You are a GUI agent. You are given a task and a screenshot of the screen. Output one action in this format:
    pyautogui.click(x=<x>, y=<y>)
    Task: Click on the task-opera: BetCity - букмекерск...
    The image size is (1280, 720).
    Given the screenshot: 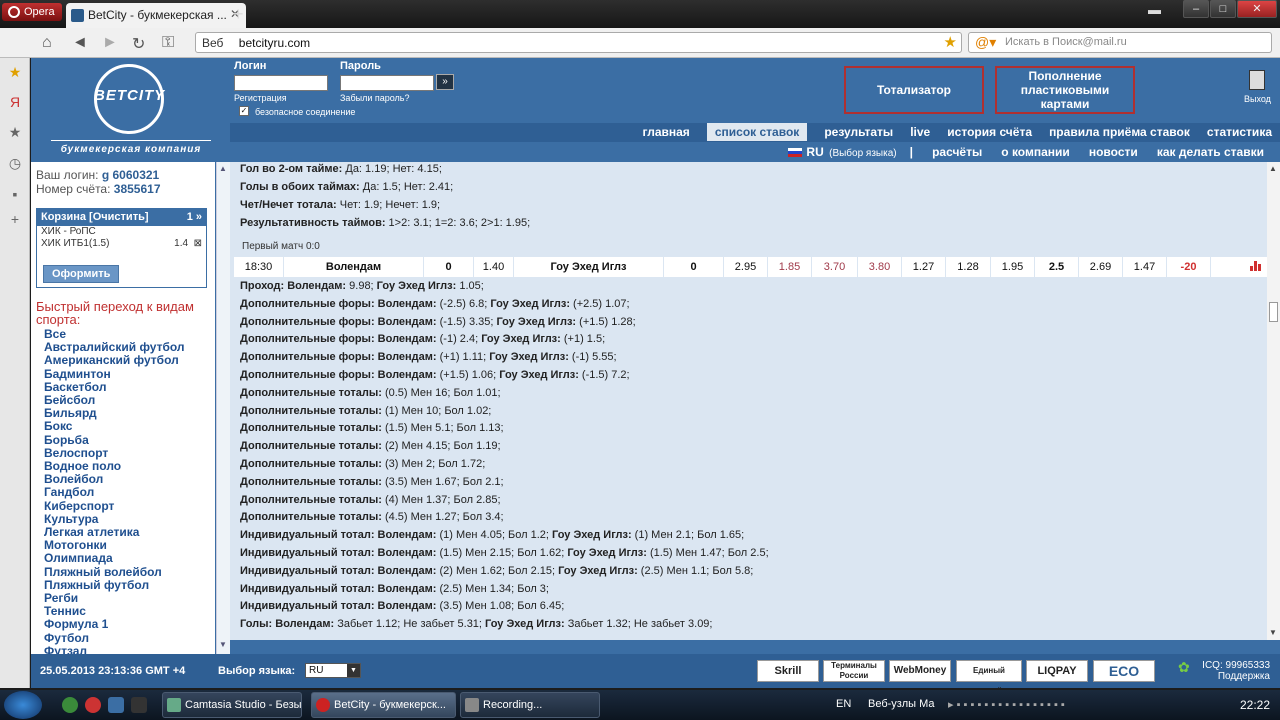 What is the action you would take?
    pyautogui.click(x=383, y=705)
    